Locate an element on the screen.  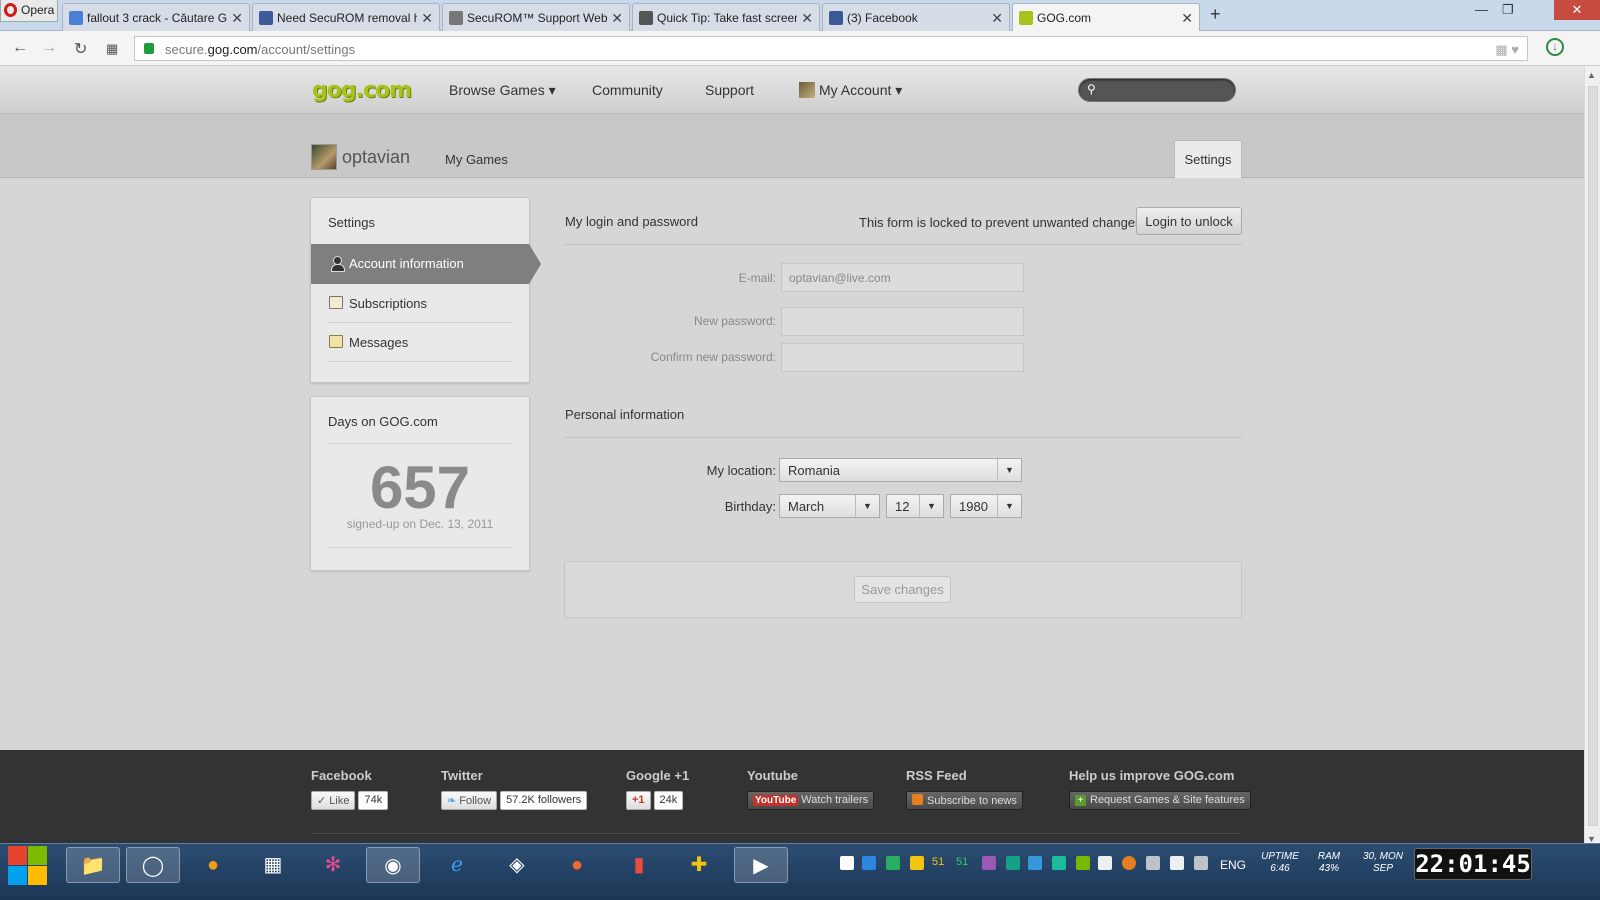
maximize-button: ❐ is located at coordinates (1508, 10).